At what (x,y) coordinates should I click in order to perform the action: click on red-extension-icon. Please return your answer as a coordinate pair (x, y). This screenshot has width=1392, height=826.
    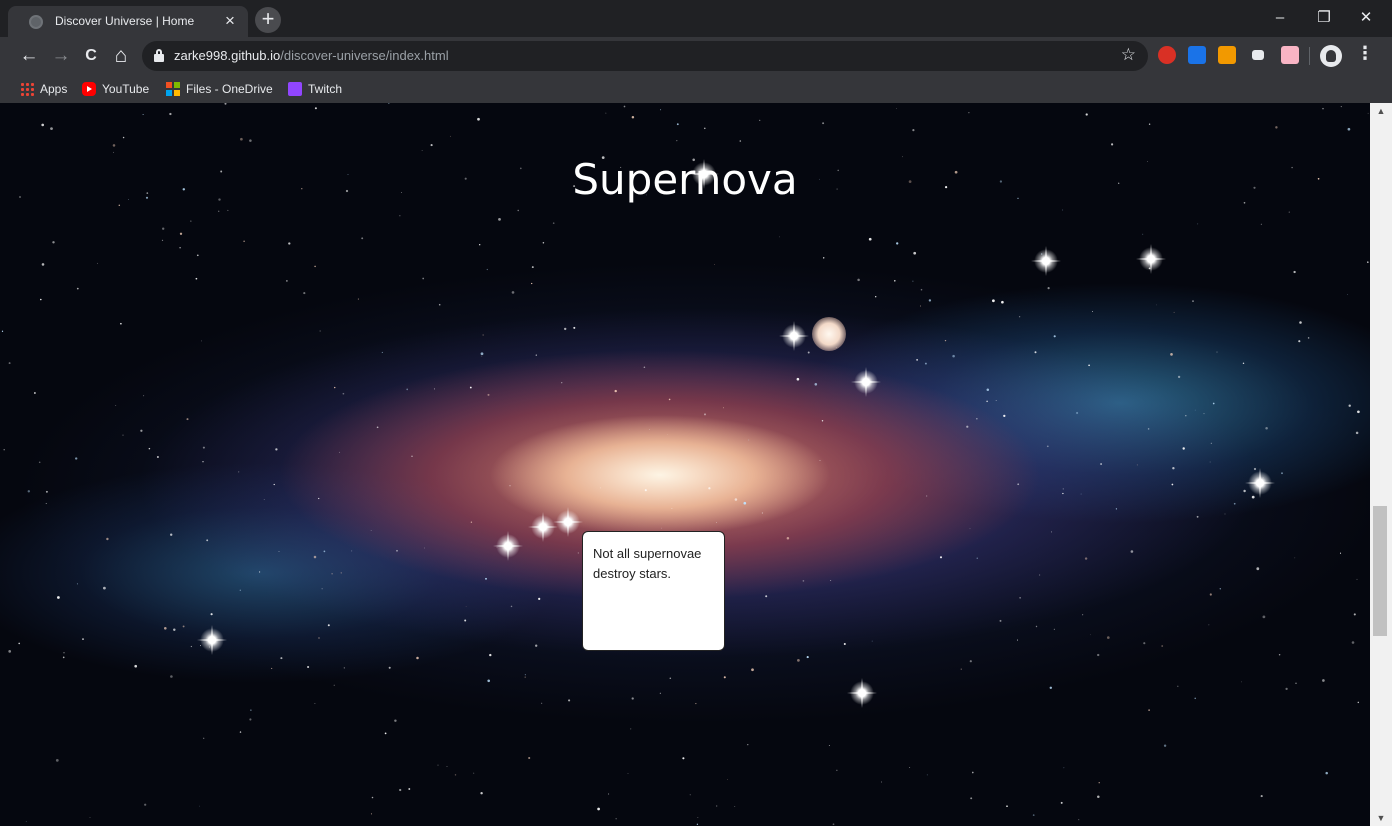
    Looking at the image, I should click on (1167, 55).